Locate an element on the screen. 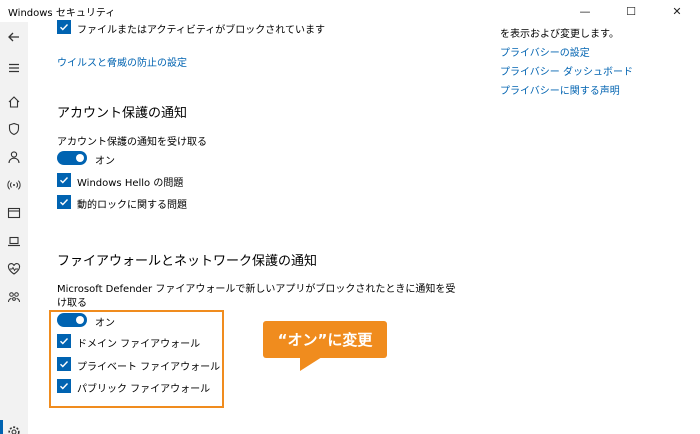 Image resolution: width=700 pixels, height=434 pixels. wireless-icon is located at coordinates (14, 185).